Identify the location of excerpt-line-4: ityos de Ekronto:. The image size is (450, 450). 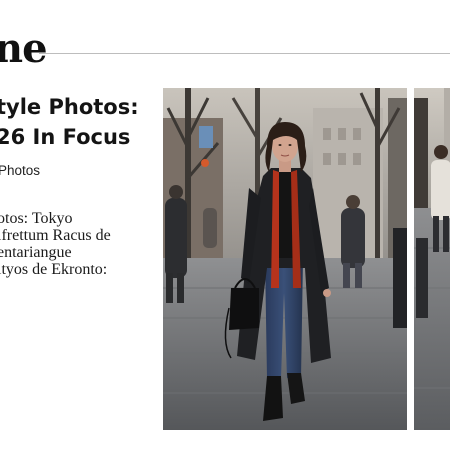
(54, 269).